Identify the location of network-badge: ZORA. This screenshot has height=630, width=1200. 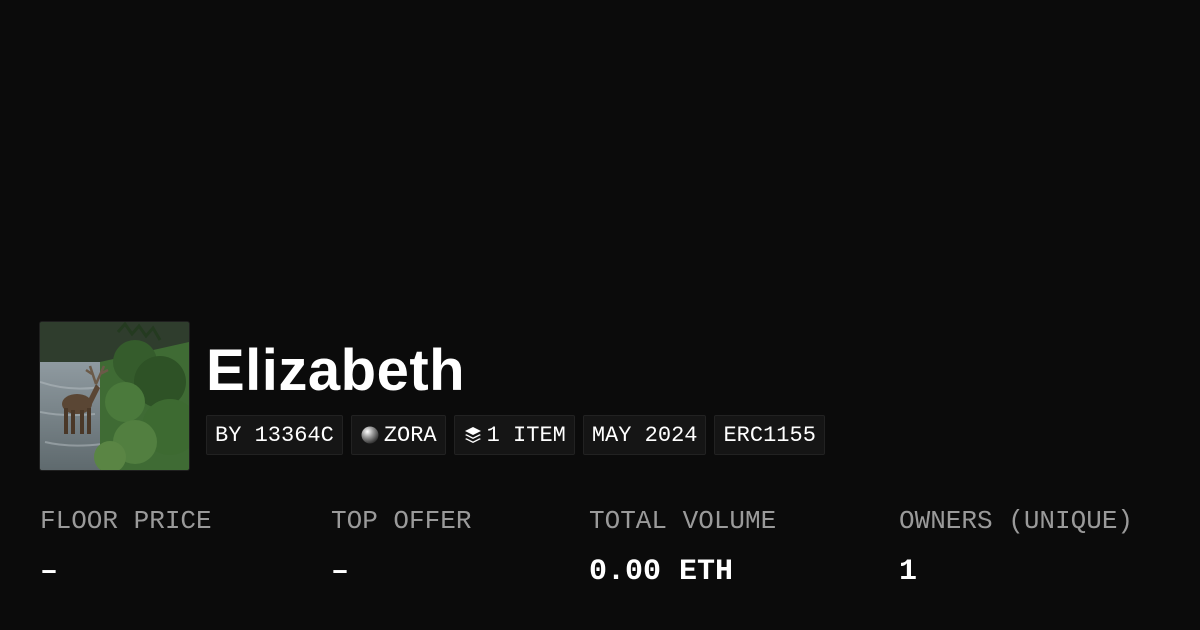
(398, 435).